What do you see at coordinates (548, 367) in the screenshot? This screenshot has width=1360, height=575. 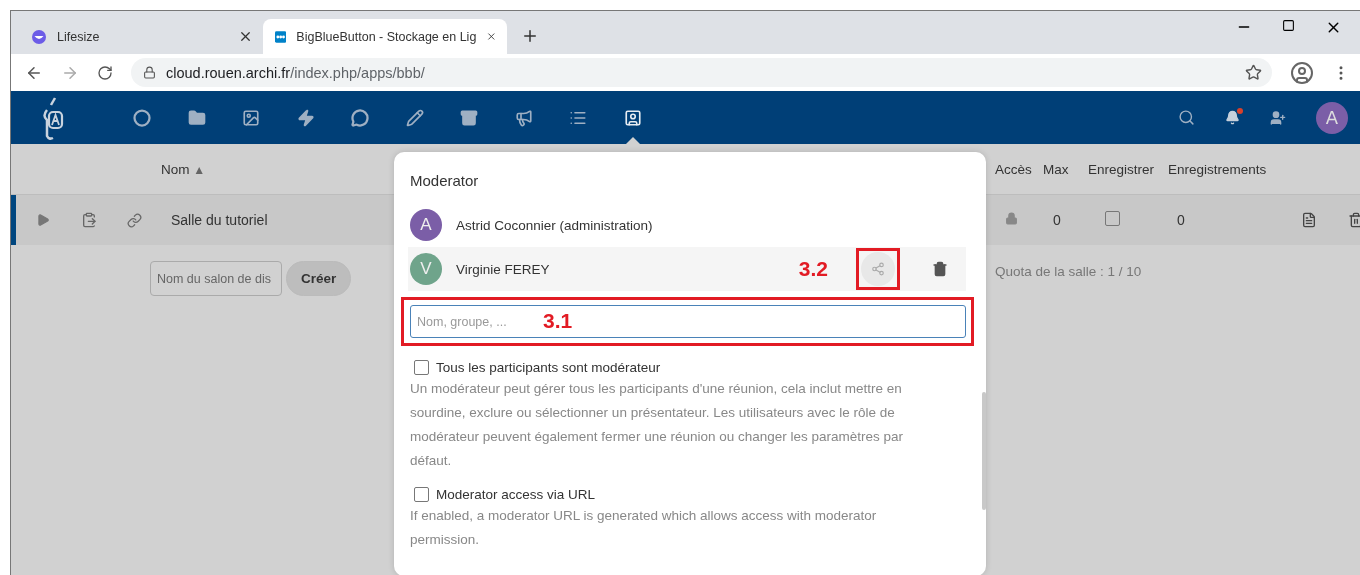 I see `option-label: Tous les participants sont modérateur` at bounding box center [548, 367].